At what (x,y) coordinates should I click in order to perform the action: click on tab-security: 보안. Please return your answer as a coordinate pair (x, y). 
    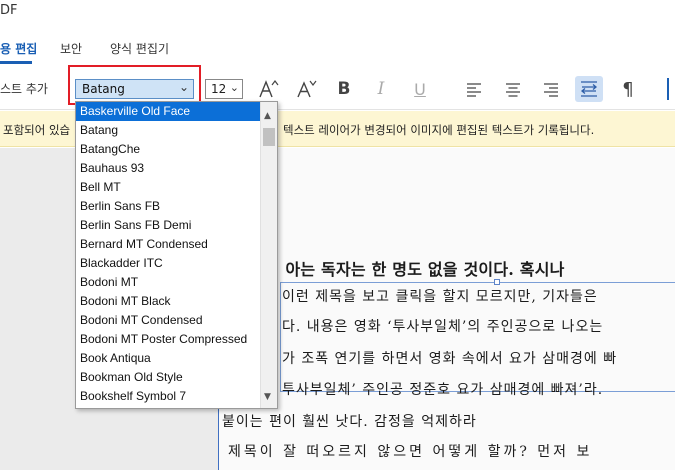
    Looking at the image, I should click on (71, 48).